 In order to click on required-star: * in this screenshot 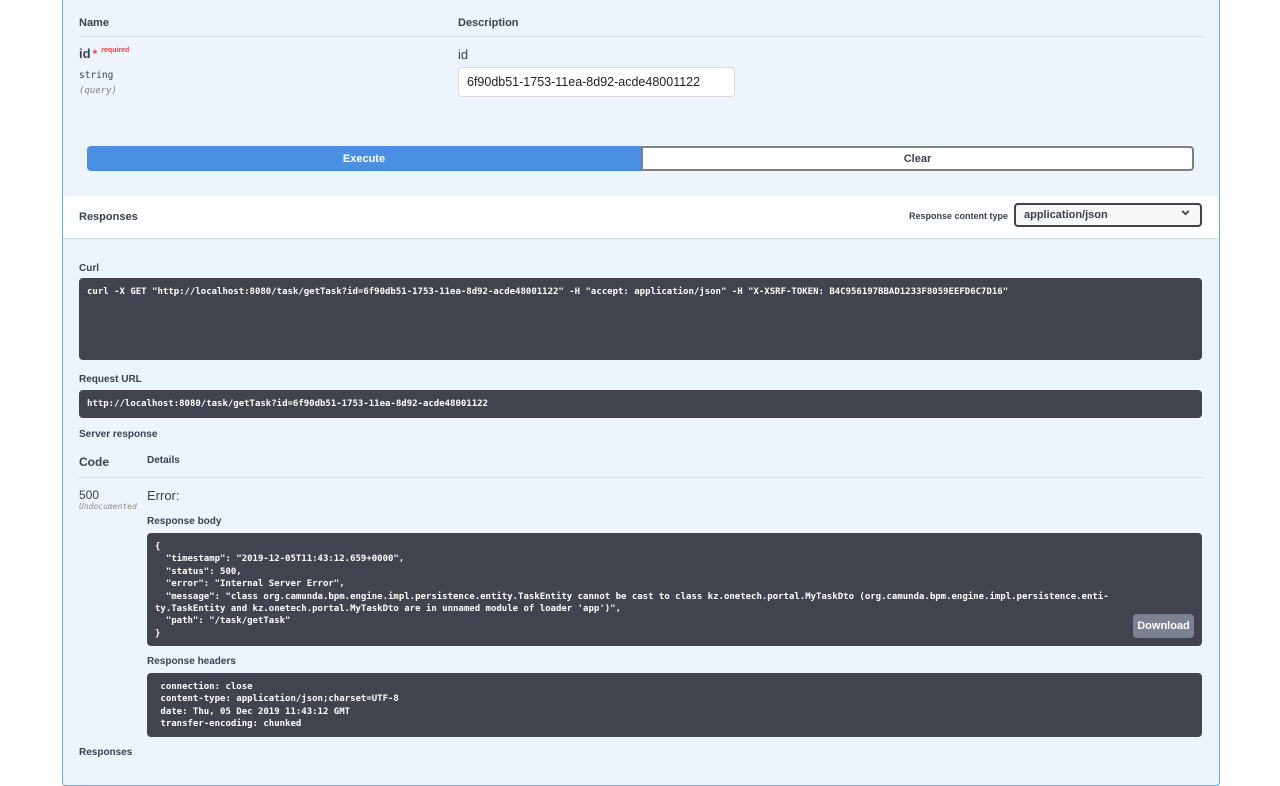, I will do `click(95, 54)`.